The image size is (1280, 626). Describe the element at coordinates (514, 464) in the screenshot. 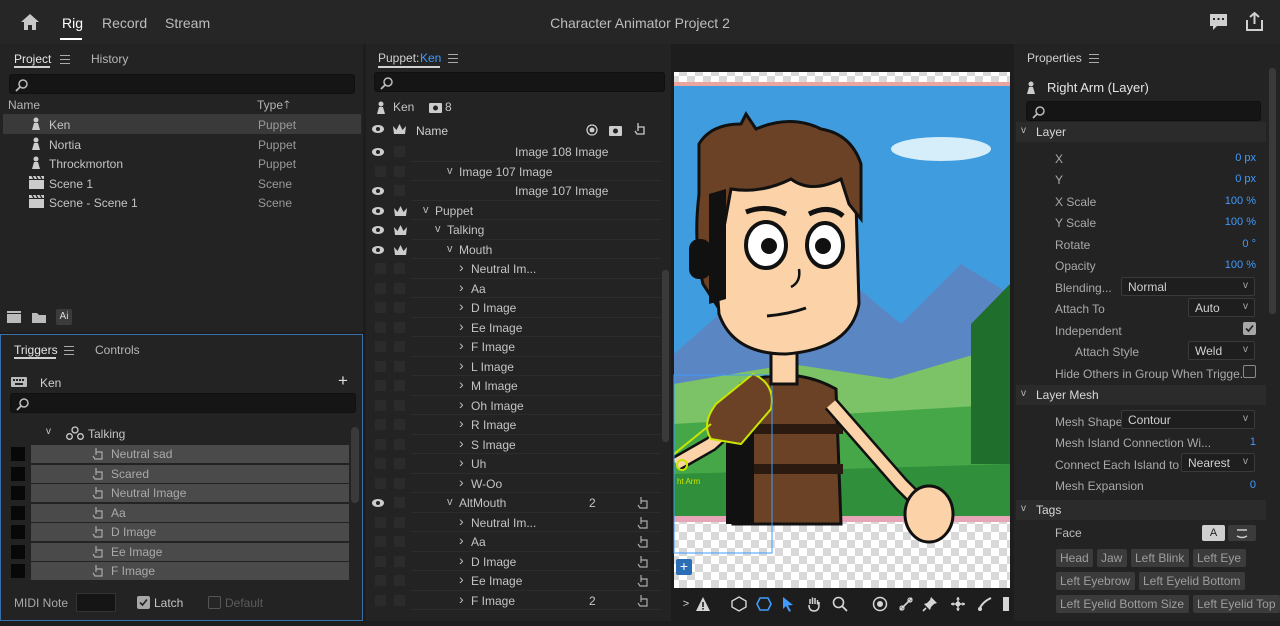

I see `layer-row: › Uh` at that location.